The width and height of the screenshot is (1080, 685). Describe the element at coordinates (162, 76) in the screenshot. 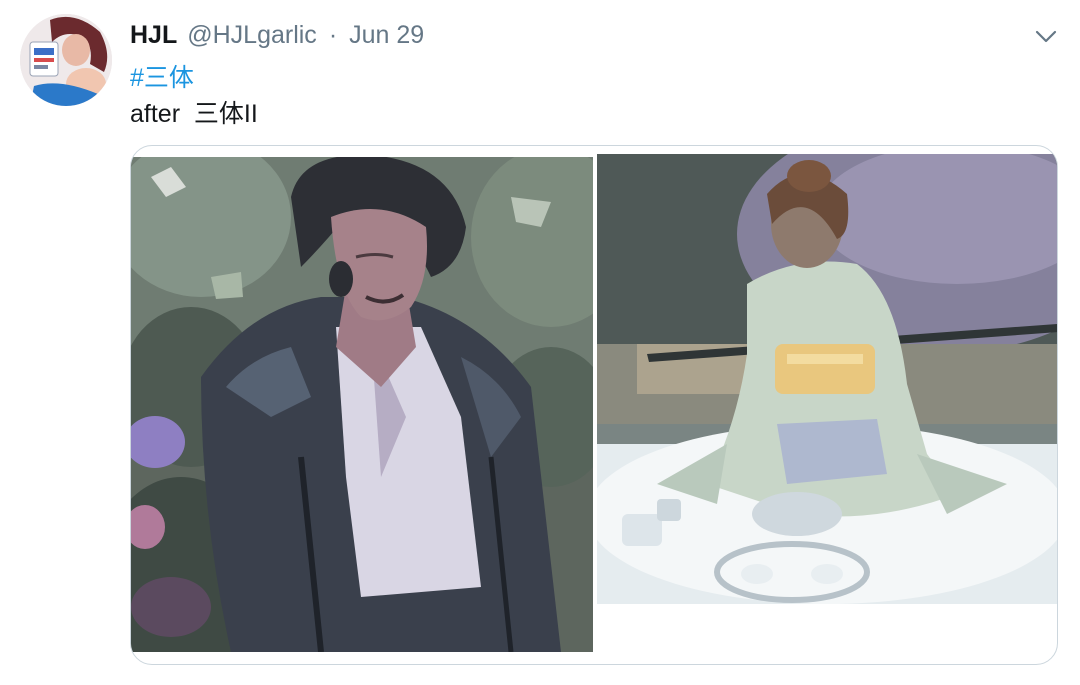

I see `hashtag-link: #三体` at that location.